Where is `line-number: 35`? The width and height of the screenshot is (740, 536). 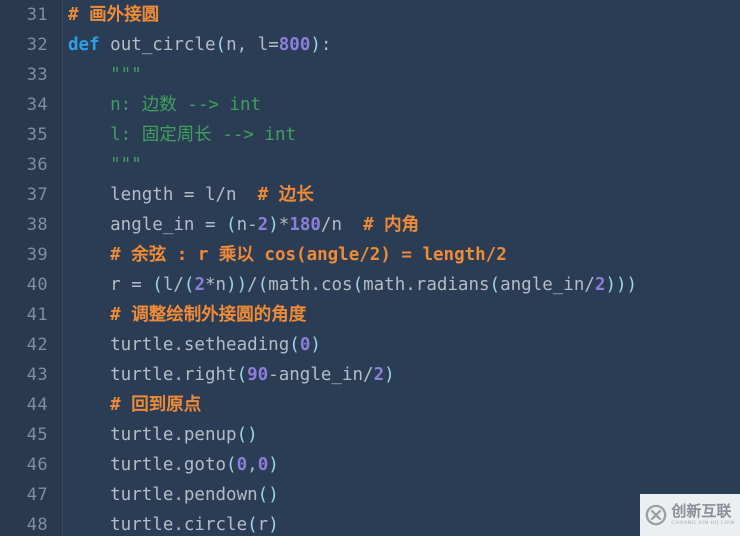 line-number: 35 is located at coordinates (37, 135).